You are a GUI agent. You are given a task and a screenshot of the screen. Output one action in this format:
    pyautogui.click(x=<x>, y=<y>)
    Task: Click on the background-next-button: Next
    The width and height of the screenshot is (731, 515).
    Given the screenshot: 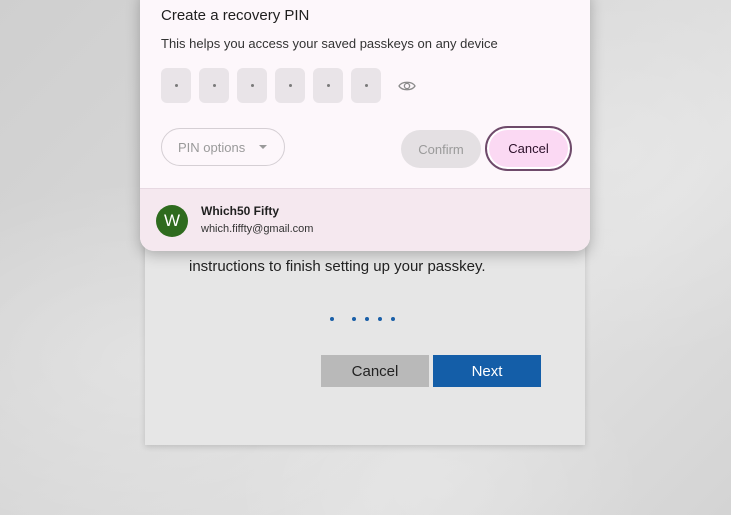 What is the action you would take?
    pyautogui.click(x=487, y=371)
    